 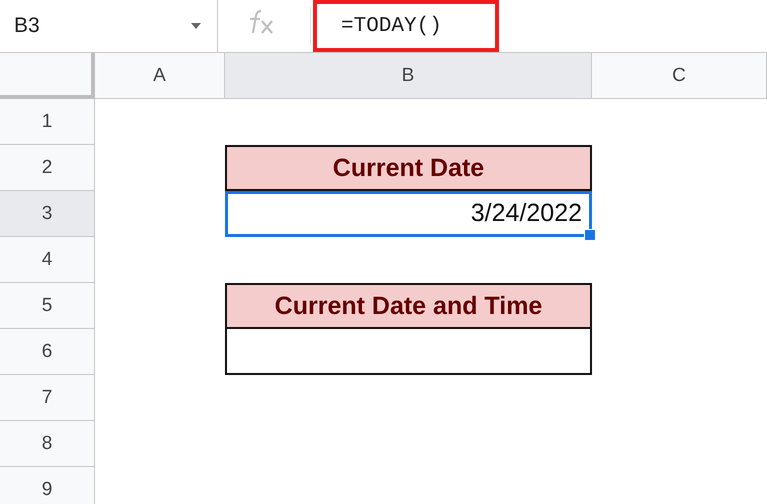 What do you see at coordinates (109, 26) in the screenshot?
I see `name-box: B3` at bounding box center [109, 26].